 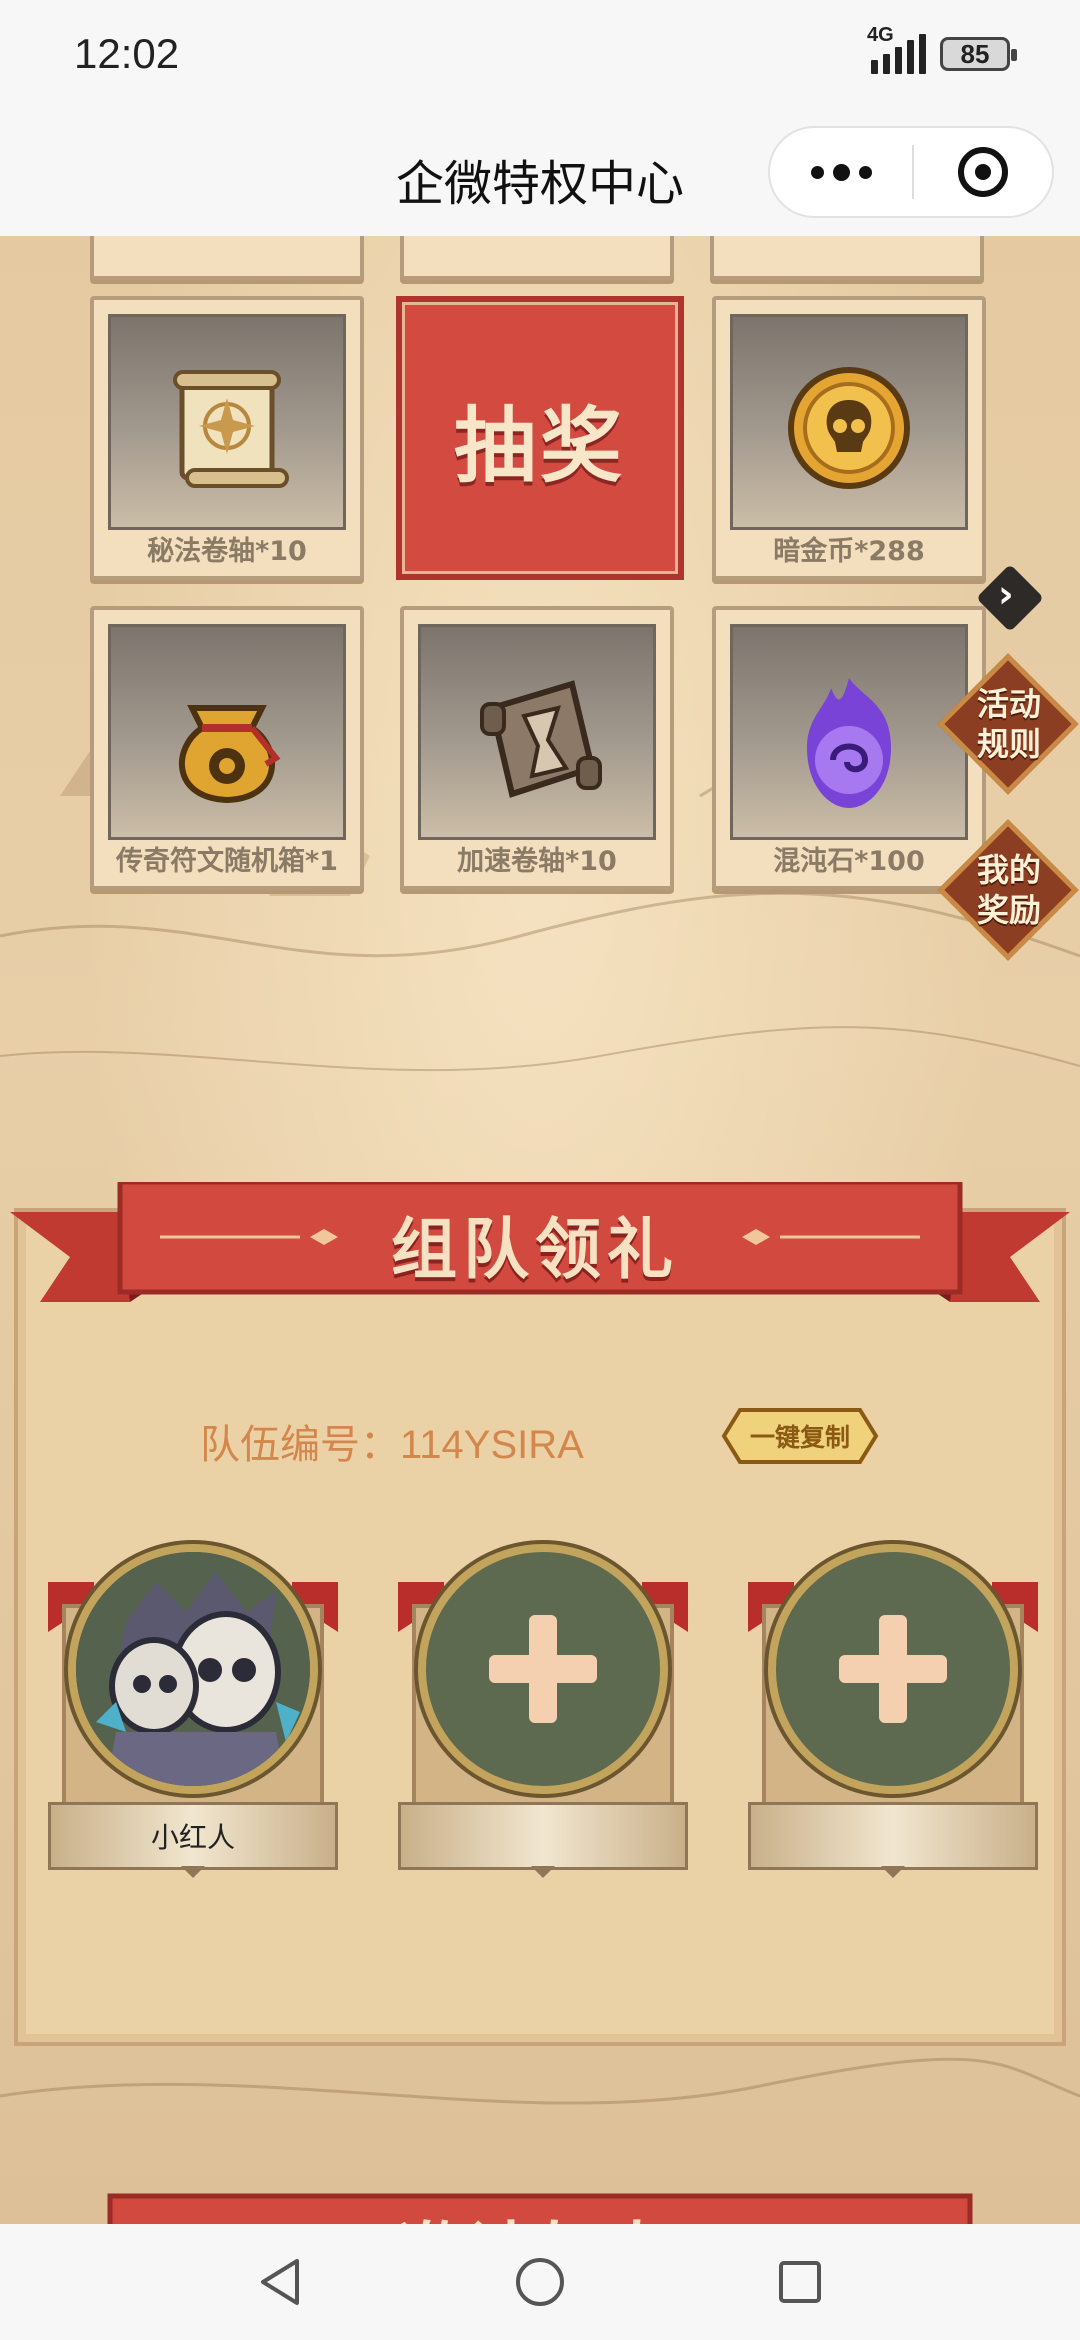 I want to click on network-type: 4G, so click(x=880, y=35).